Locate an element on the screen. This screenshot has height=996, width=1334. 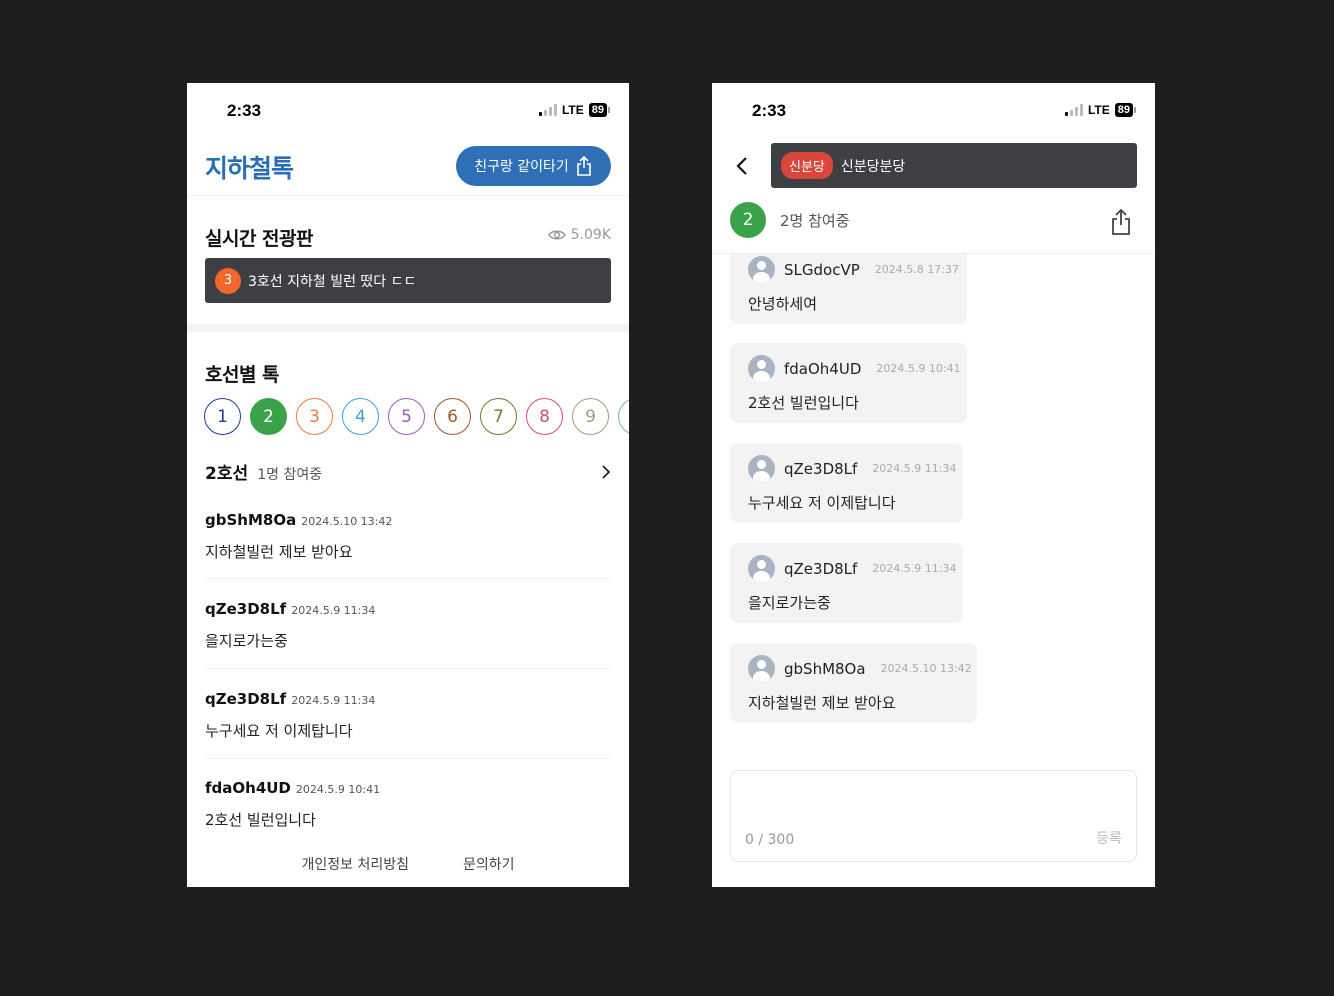
message-time: 2024.5.9 10:41 is located at coordinates (918, 368).